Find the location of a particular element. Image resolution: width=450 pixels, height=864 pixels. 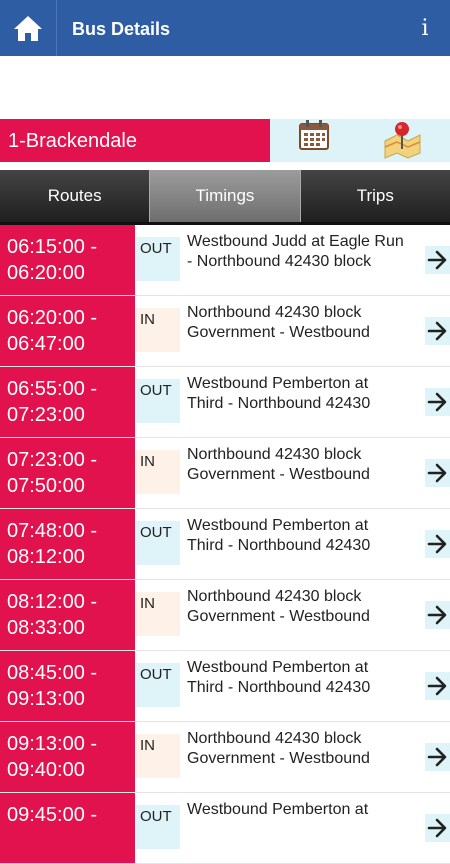

start-time: 06:15:00 - is located at coordinates (52, 247).